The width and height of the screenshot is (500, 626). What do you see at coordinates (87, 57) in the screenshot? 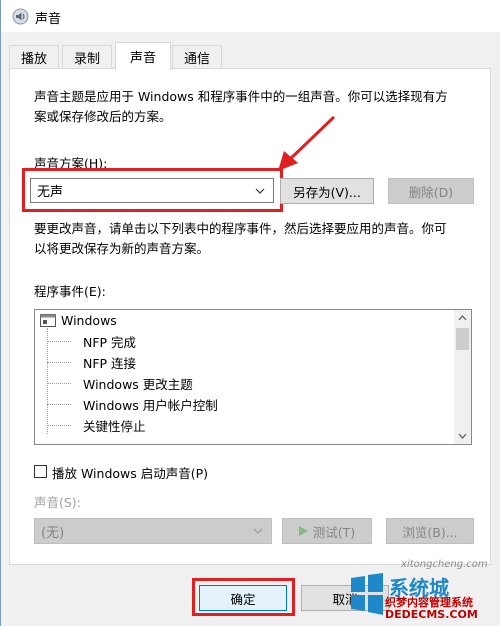
I see `tab-recording: 录制` at bounding box center [87, 57].